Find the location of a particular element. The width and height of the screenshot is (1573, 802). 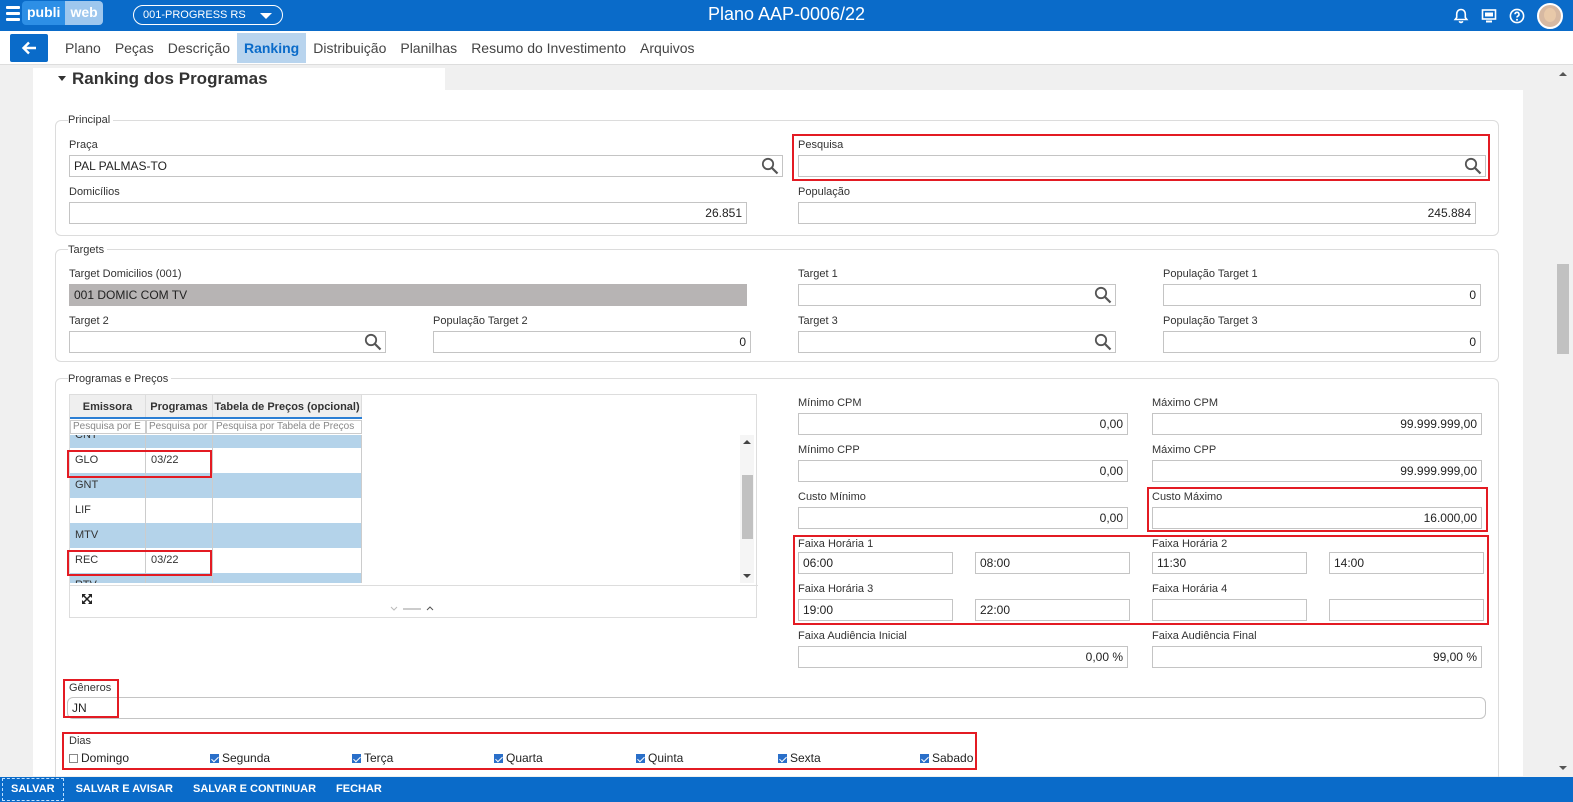

table-row: RTV is located at coordinates (216, 578).